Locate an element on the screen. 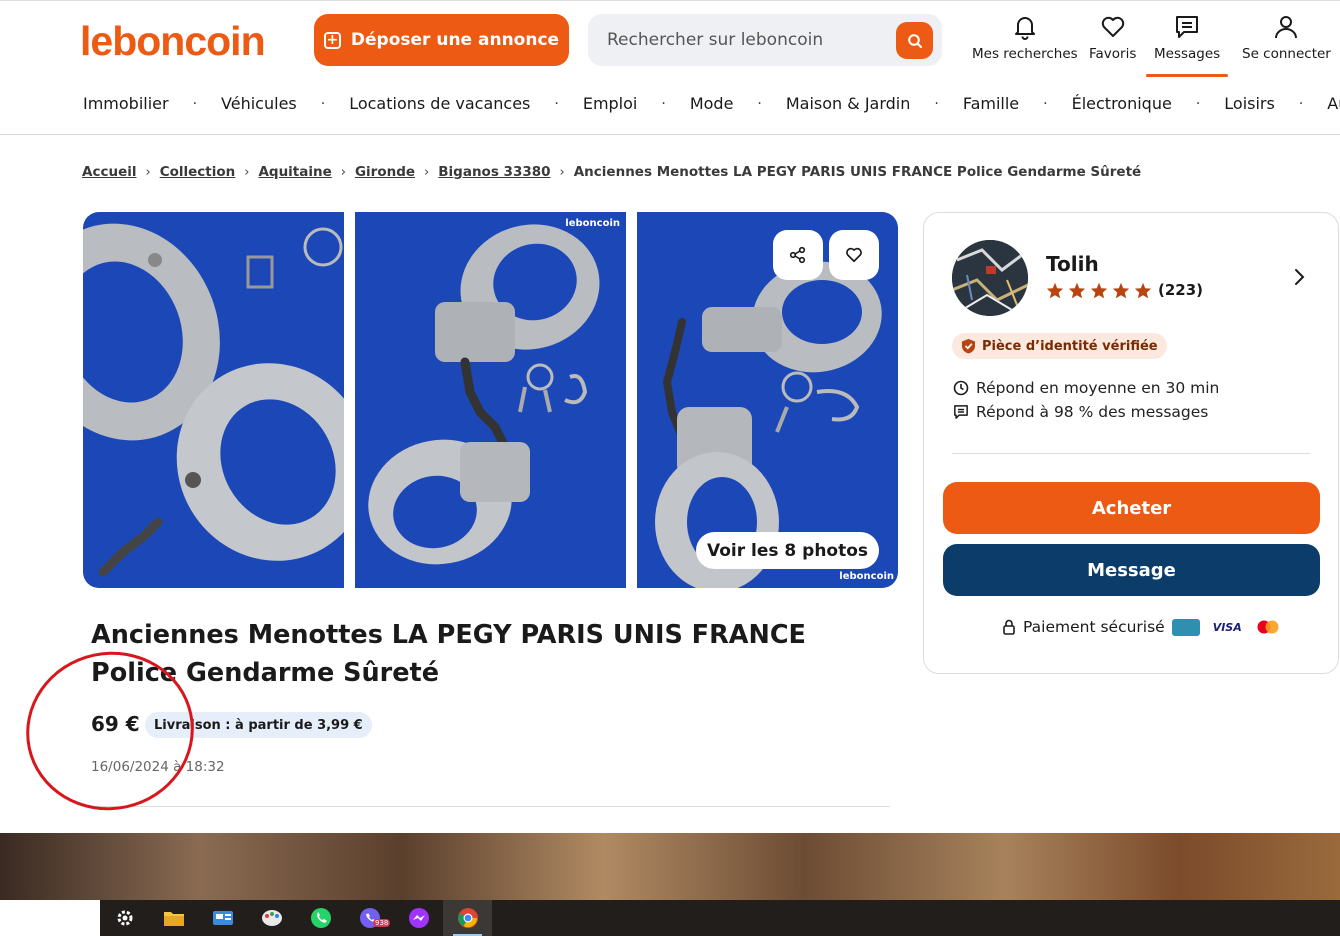 This screenshot has height=936, width=1340. heart-icon is located at coordinates (1112, 26).